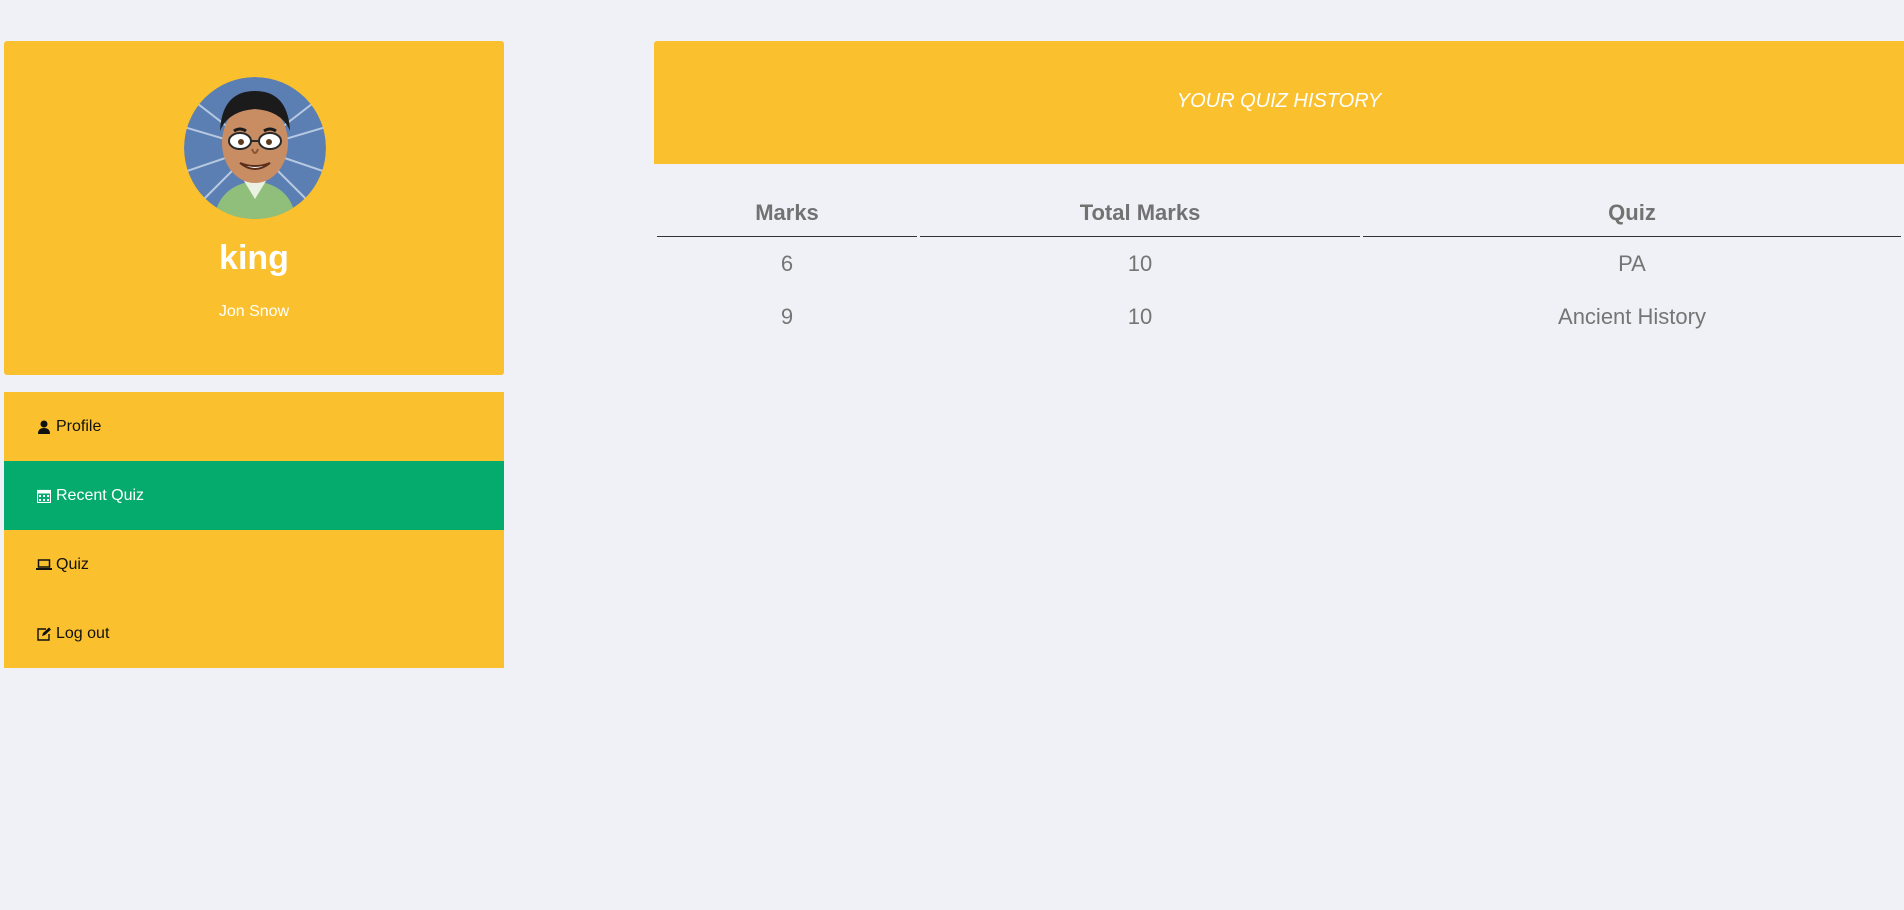 The width and height of the screenshot is (1904, 910). I want to click on sidebar-item-profile: Profile, so click(254, 426).